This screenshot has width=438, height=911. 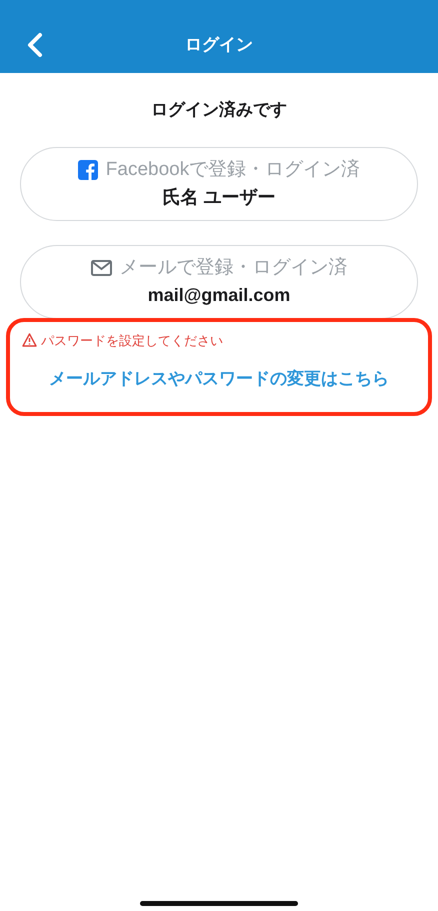 What do you see at coordinates (29, 340) in the screenshot?
I see `warning-icon` at bounding box center [29, 340].